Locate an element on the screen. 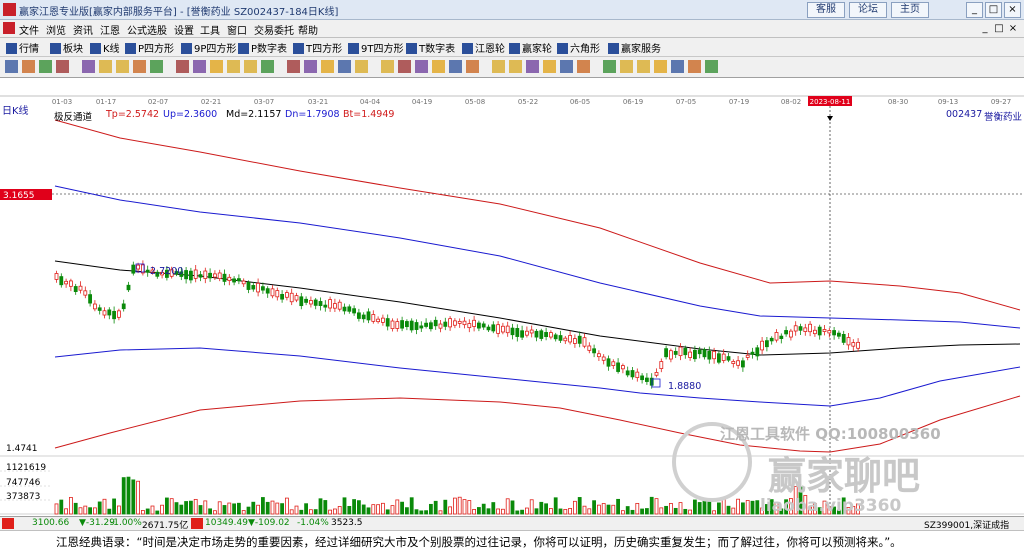  sz-index-amount: 3523.5 is located at coordinates (347, 523).